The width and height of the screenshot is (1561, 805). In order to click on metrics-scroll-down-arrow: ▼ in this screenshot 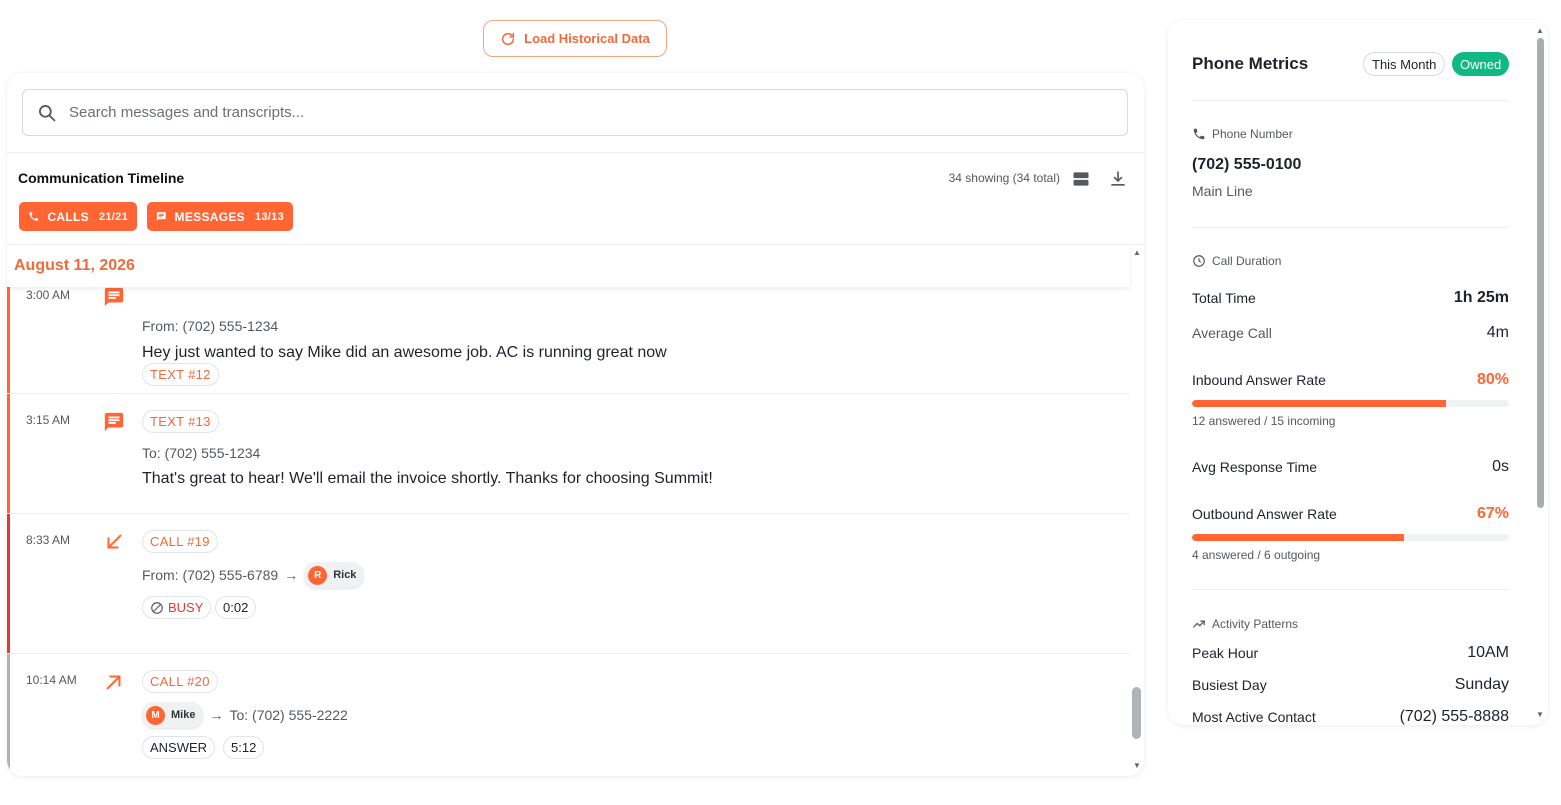, I will do `click(1540, 714)`.